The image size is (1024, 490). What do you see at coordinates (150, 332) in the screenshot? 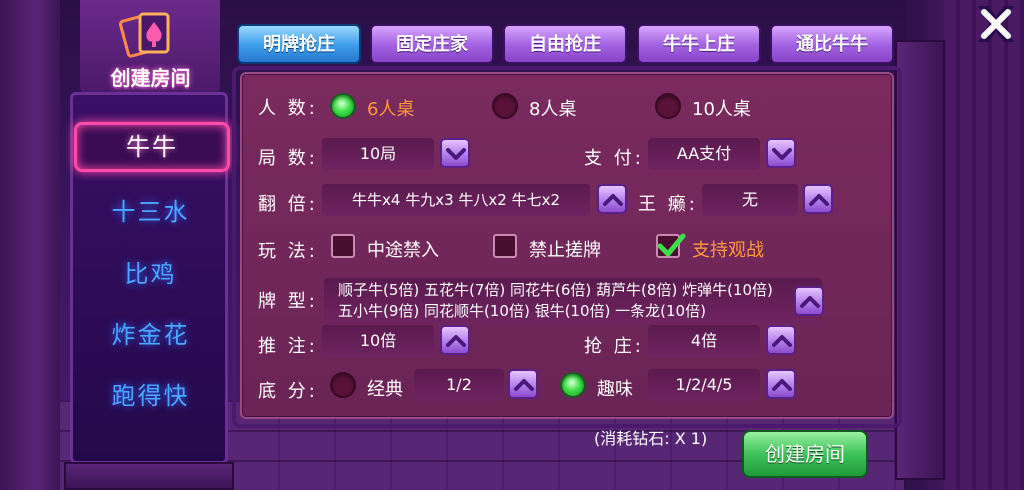
I see `nav-item-zhajinhua: 炸金花` at bounding box center [150, 332].